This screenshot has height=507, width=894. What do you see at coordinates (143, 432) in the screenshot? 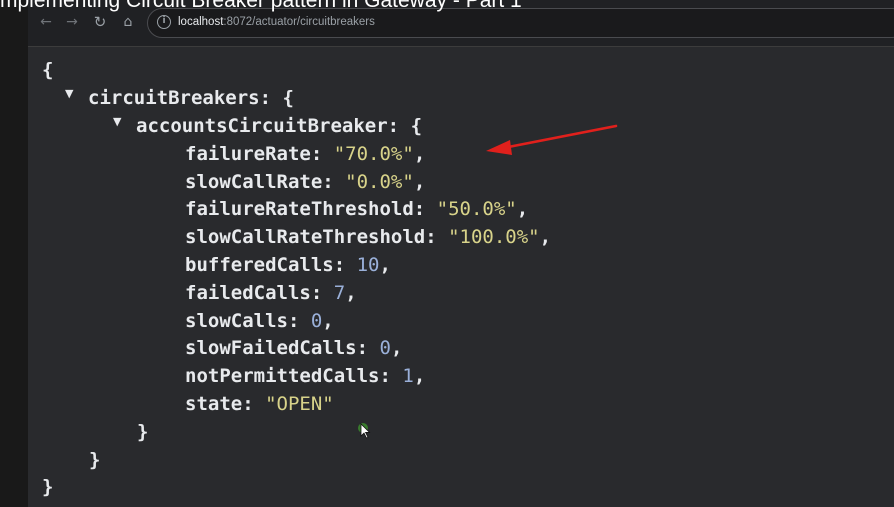
I see `accounts-close-brace: }` at bounding box center [143, 432].